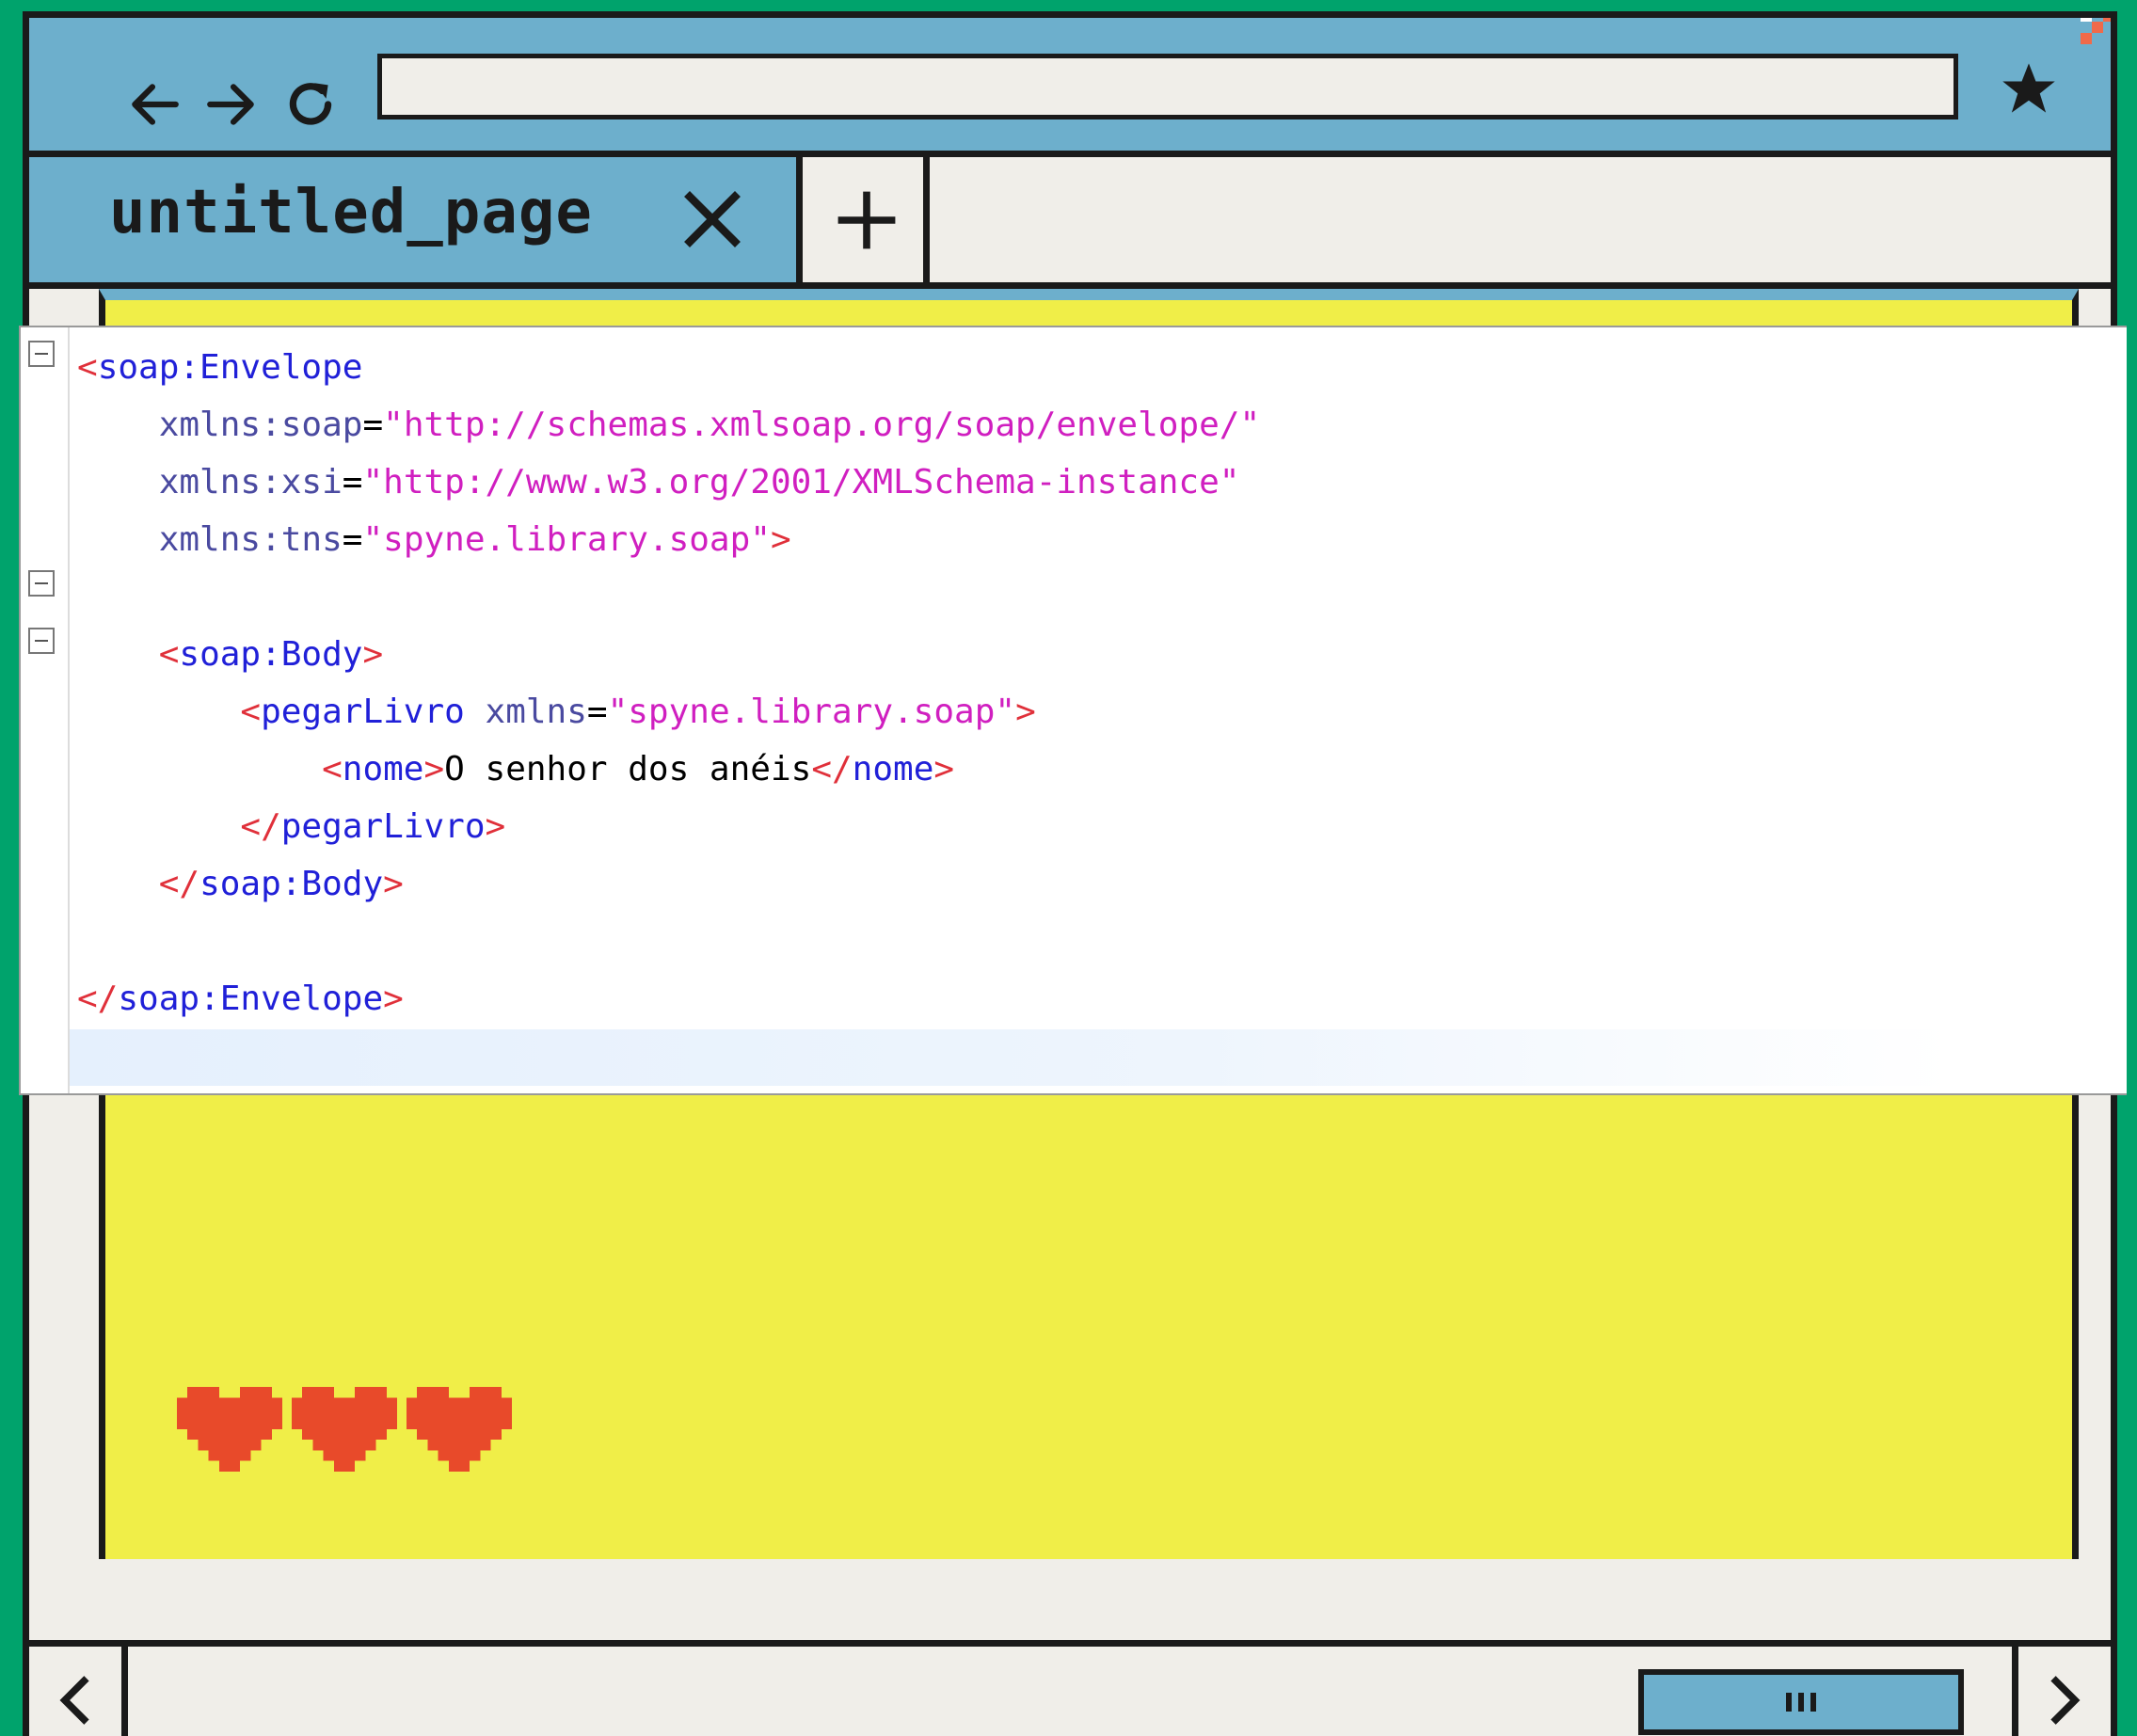 The image size is (2137, 1736). Describe the element at coordinates (41, 583) in the screenshot. I see `fold-toggle-body` at that location.